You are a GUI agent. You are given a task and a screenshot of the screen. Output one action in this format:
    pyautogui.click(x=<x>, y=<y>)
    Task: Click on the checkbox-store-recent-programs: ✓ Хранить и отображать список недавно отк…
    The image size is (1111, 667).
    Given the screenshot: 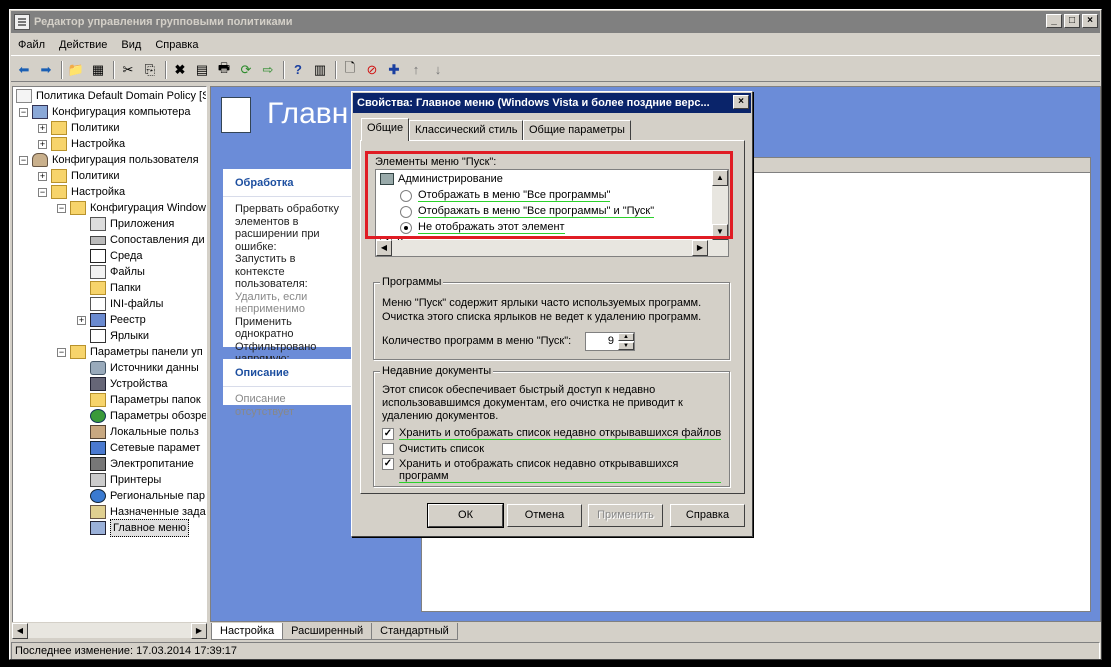 What is the action you would take?
    pyautogui.click(x=551, y=470)
    